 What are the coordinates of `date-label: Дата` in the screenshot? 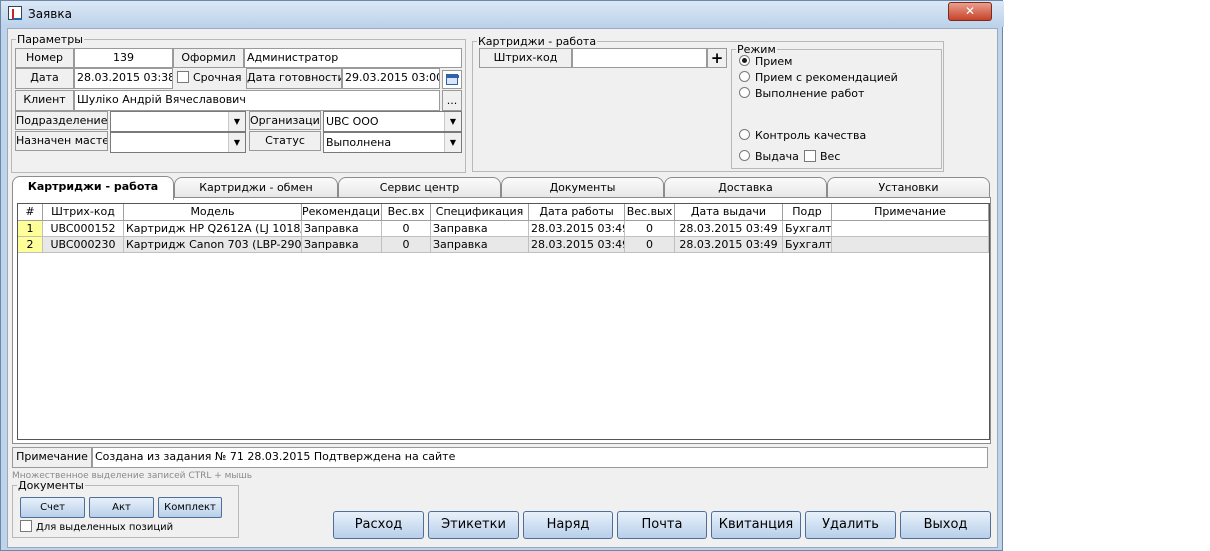 It's located at (44, 78).